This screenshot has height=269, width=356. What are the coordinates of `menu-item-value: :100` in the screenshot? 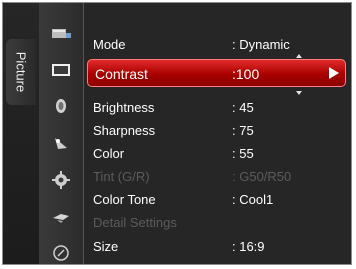 It's located at (246, 74).